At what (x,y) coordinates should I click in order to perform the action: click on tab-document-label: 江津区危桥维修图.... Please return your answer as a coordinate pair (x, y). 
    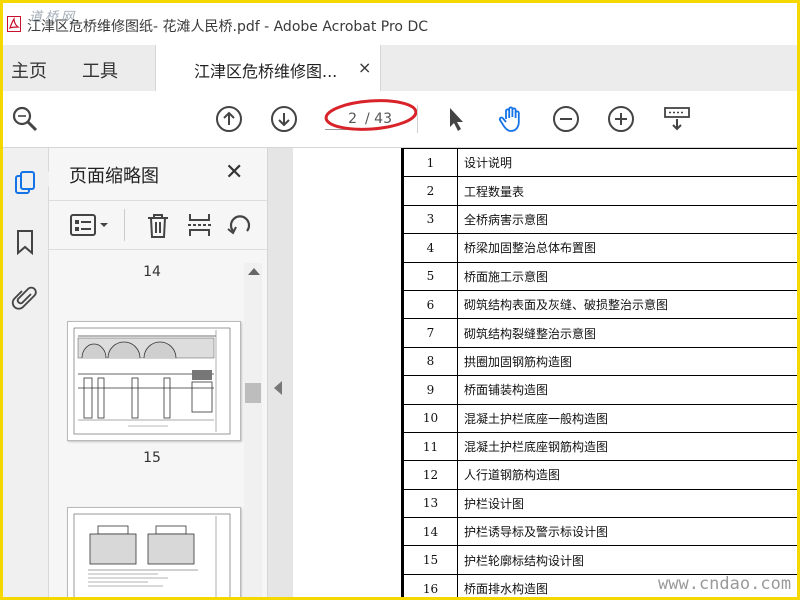
    Looking at the image, I should click on (266, 71).